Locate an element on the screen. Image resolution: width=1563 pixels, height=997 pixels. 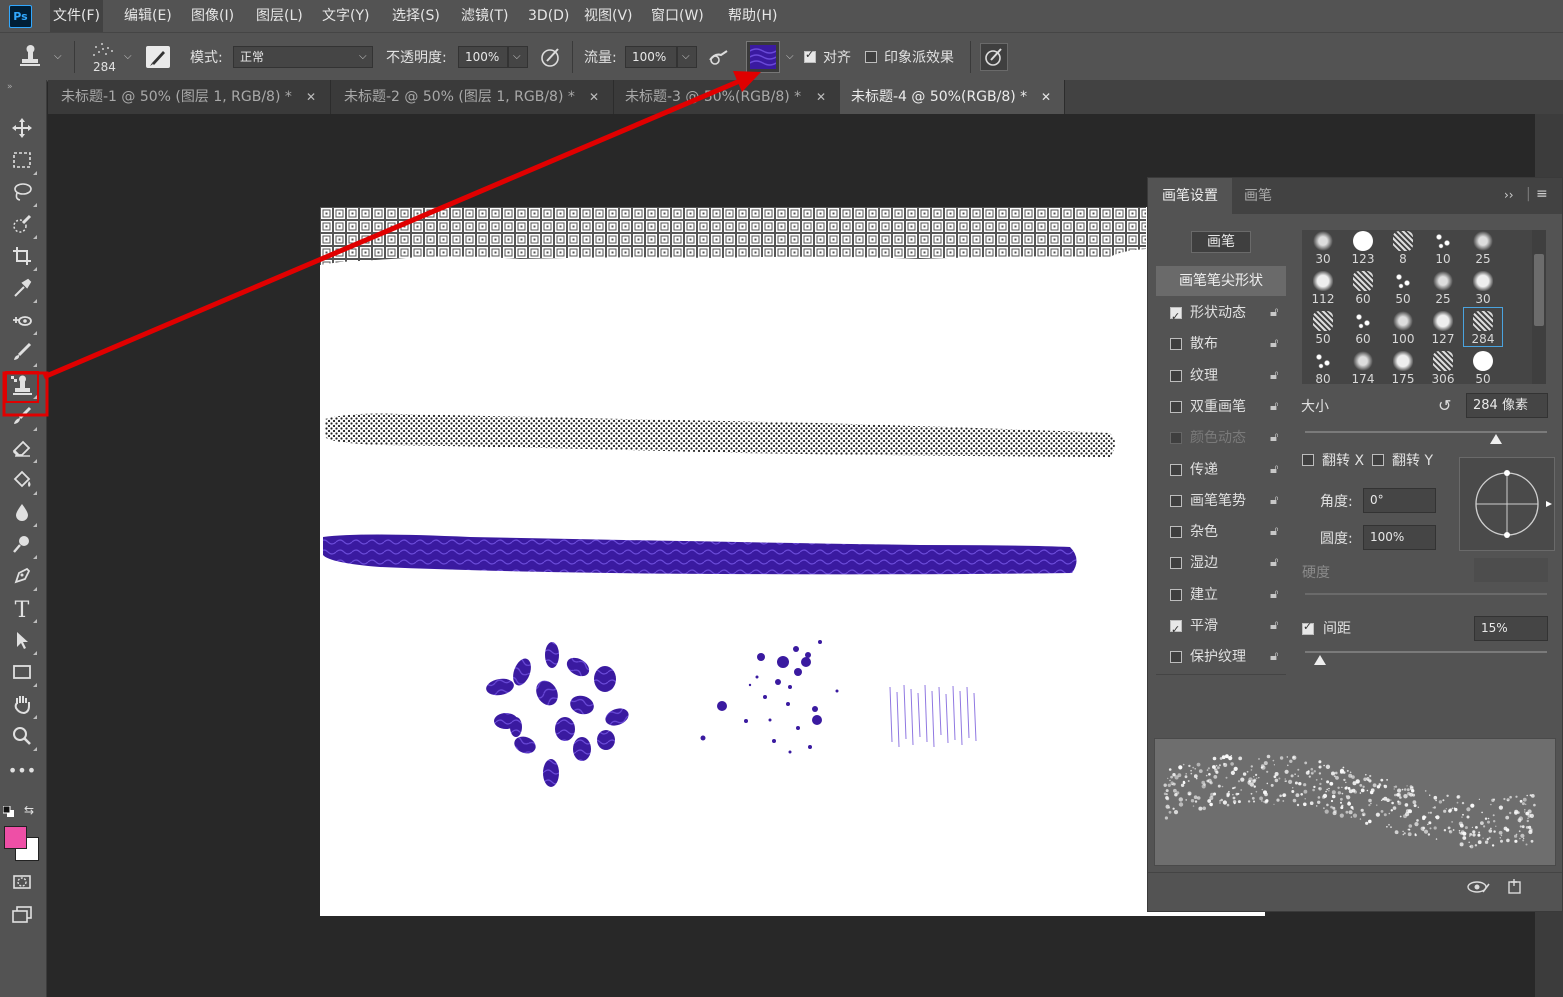
rectangle-tool-icon is located at coordinates (22, 675).